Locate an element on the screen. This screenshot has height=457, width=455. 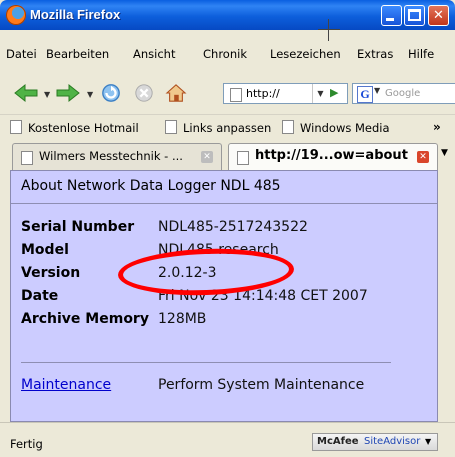
bookmark-label: Links anpassen is located at coordinates (227, 128).